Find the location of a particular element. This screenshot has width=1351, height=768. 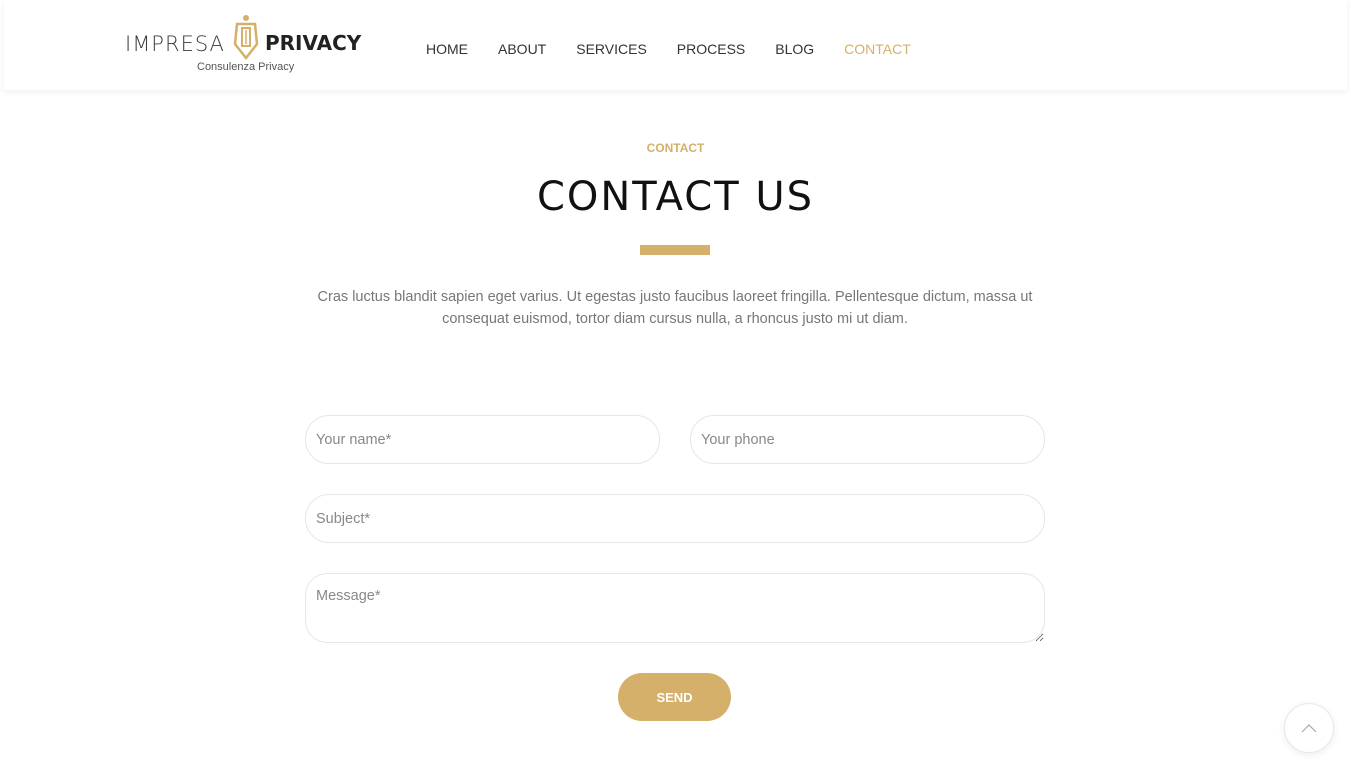

section-tag: CONTACT is located at coordinates (675, 148).